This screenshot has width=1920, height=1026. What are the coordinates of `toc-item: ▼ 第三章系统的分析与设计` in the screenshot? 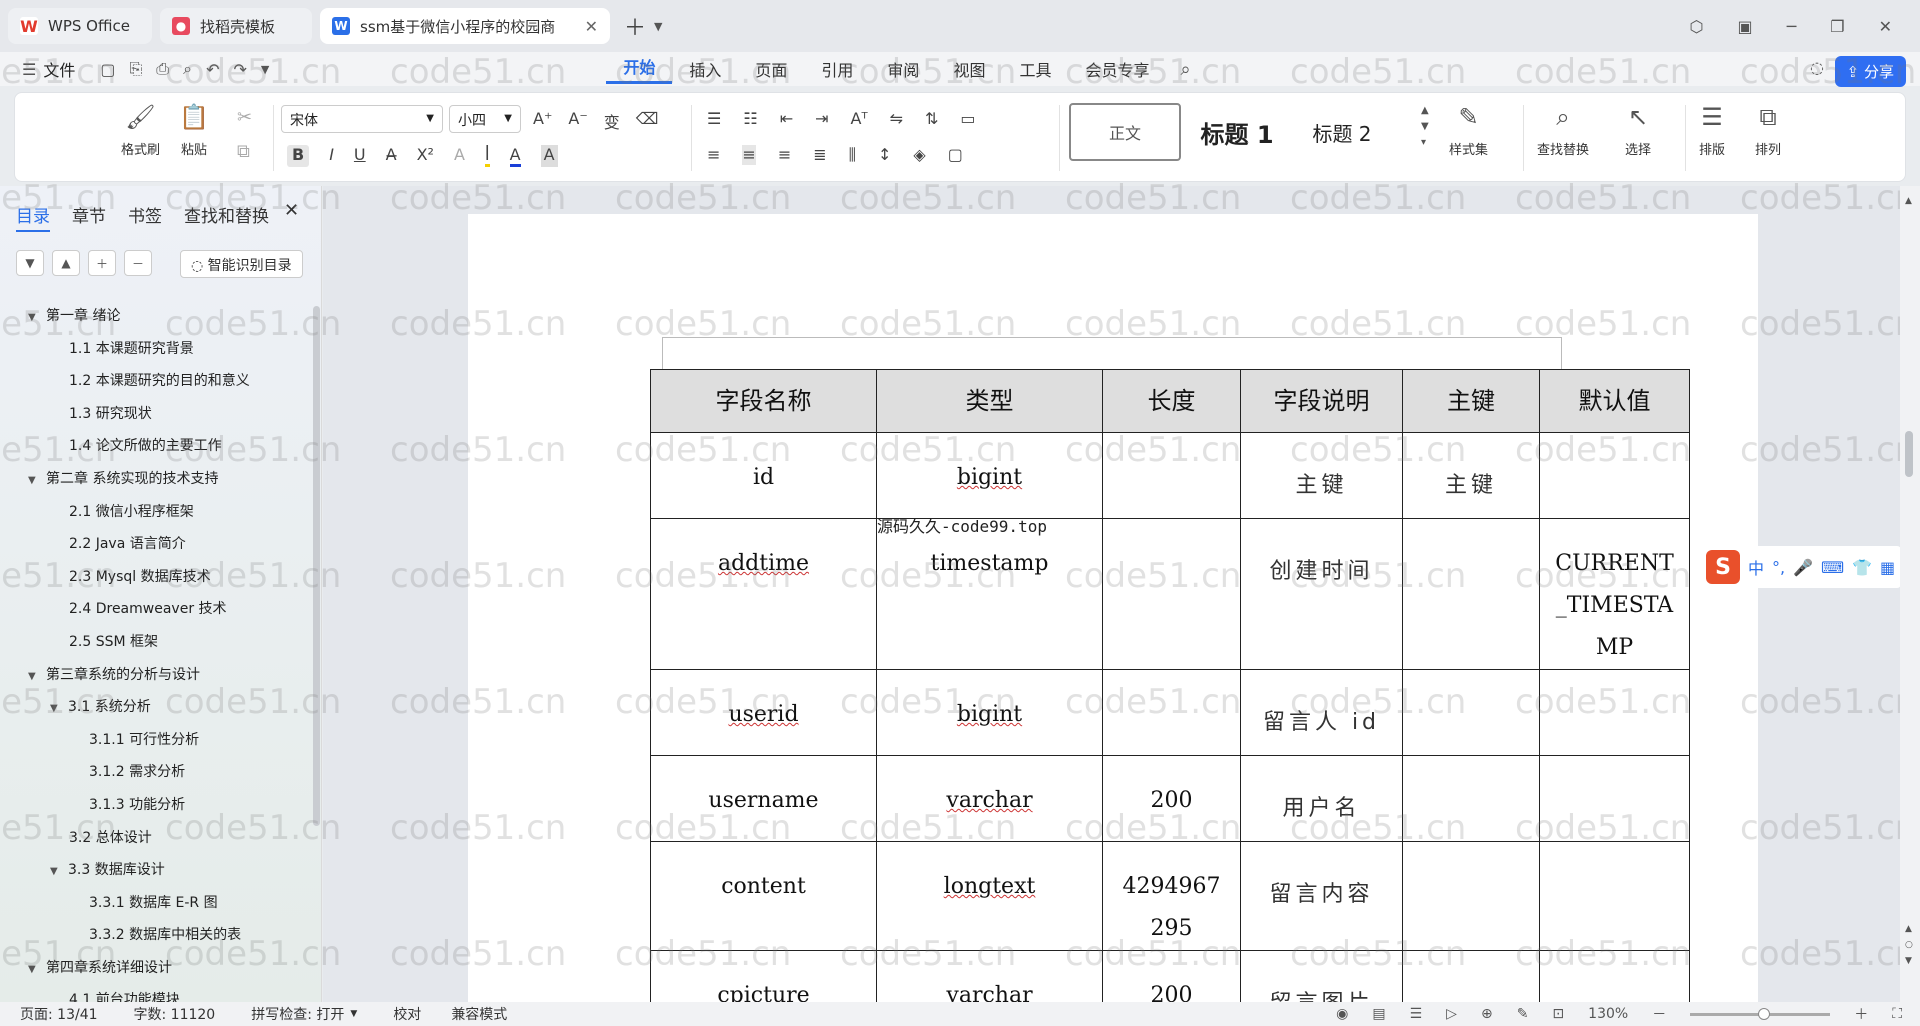 It's located at (155, 675).